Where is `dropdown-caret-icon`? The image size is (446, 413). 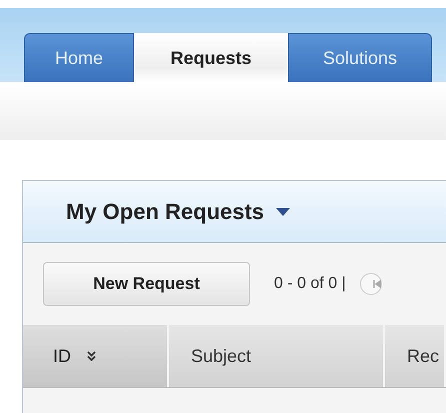
dropdown-caret-icon is located at coordinates (283, 212).